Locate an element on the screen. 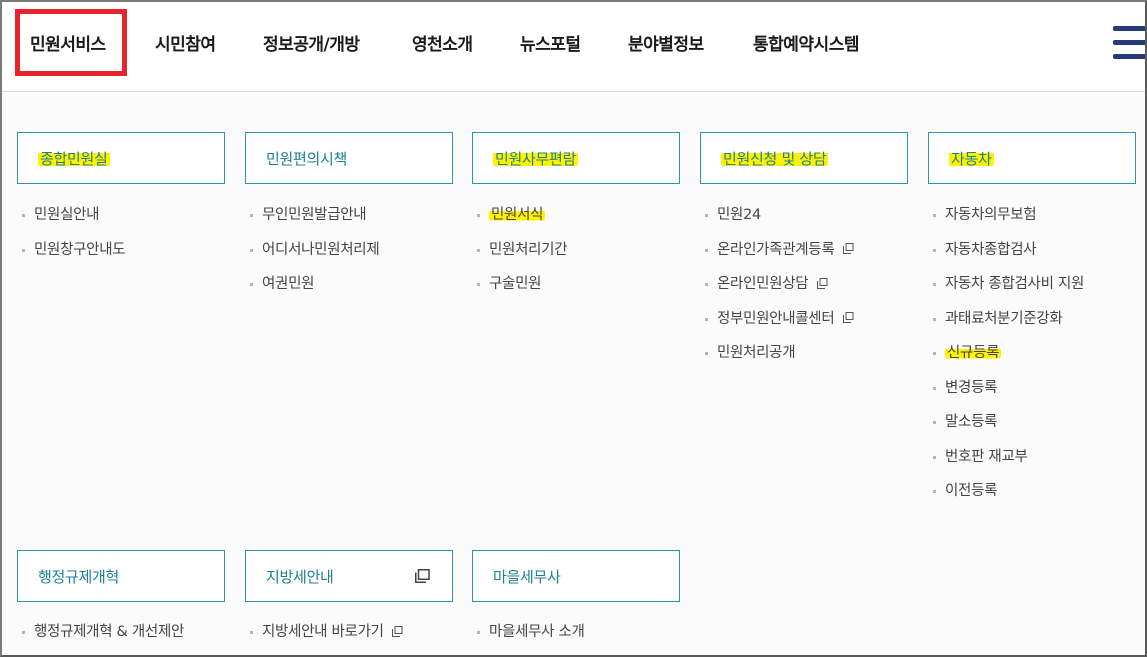  list-item: 행정규제개혁 & 개선제안 is located at coordinates (101, 638).